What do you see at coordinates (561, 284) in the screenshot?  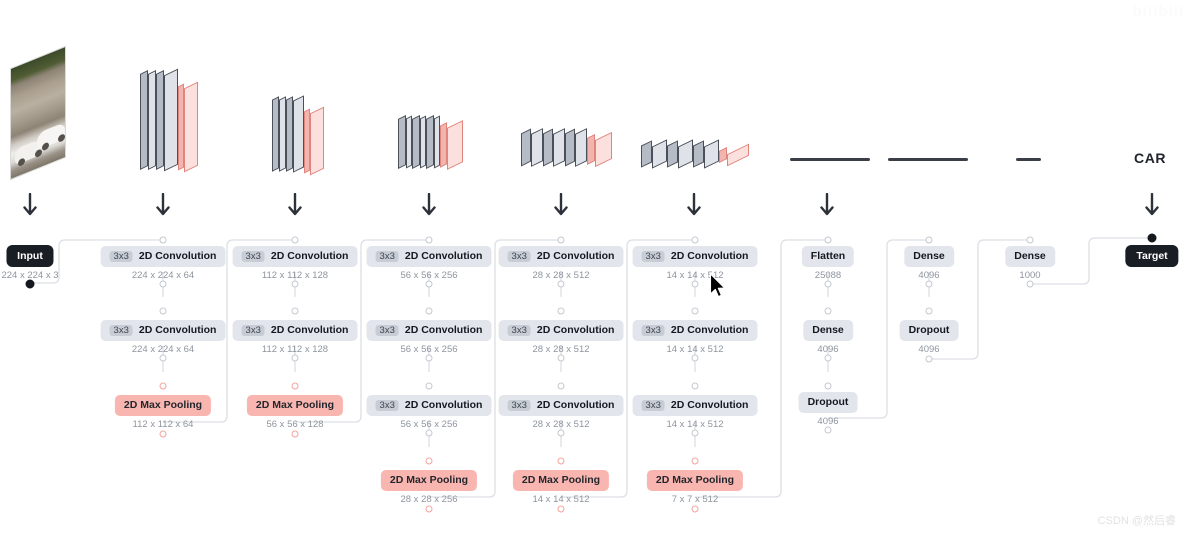 I see `block4-conv1-out-dot` at bounding box center [561, 284].